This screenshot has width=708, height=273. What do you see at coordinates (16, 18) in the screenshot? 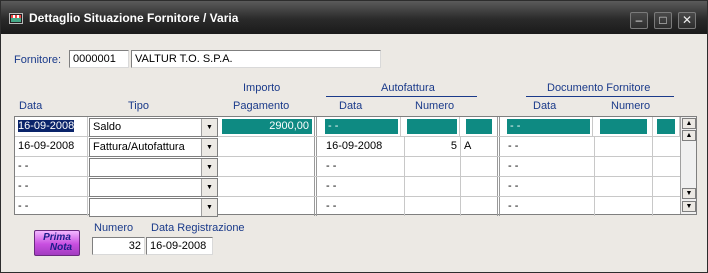
I see `app-window-icon` at bounding box center [16, 18].